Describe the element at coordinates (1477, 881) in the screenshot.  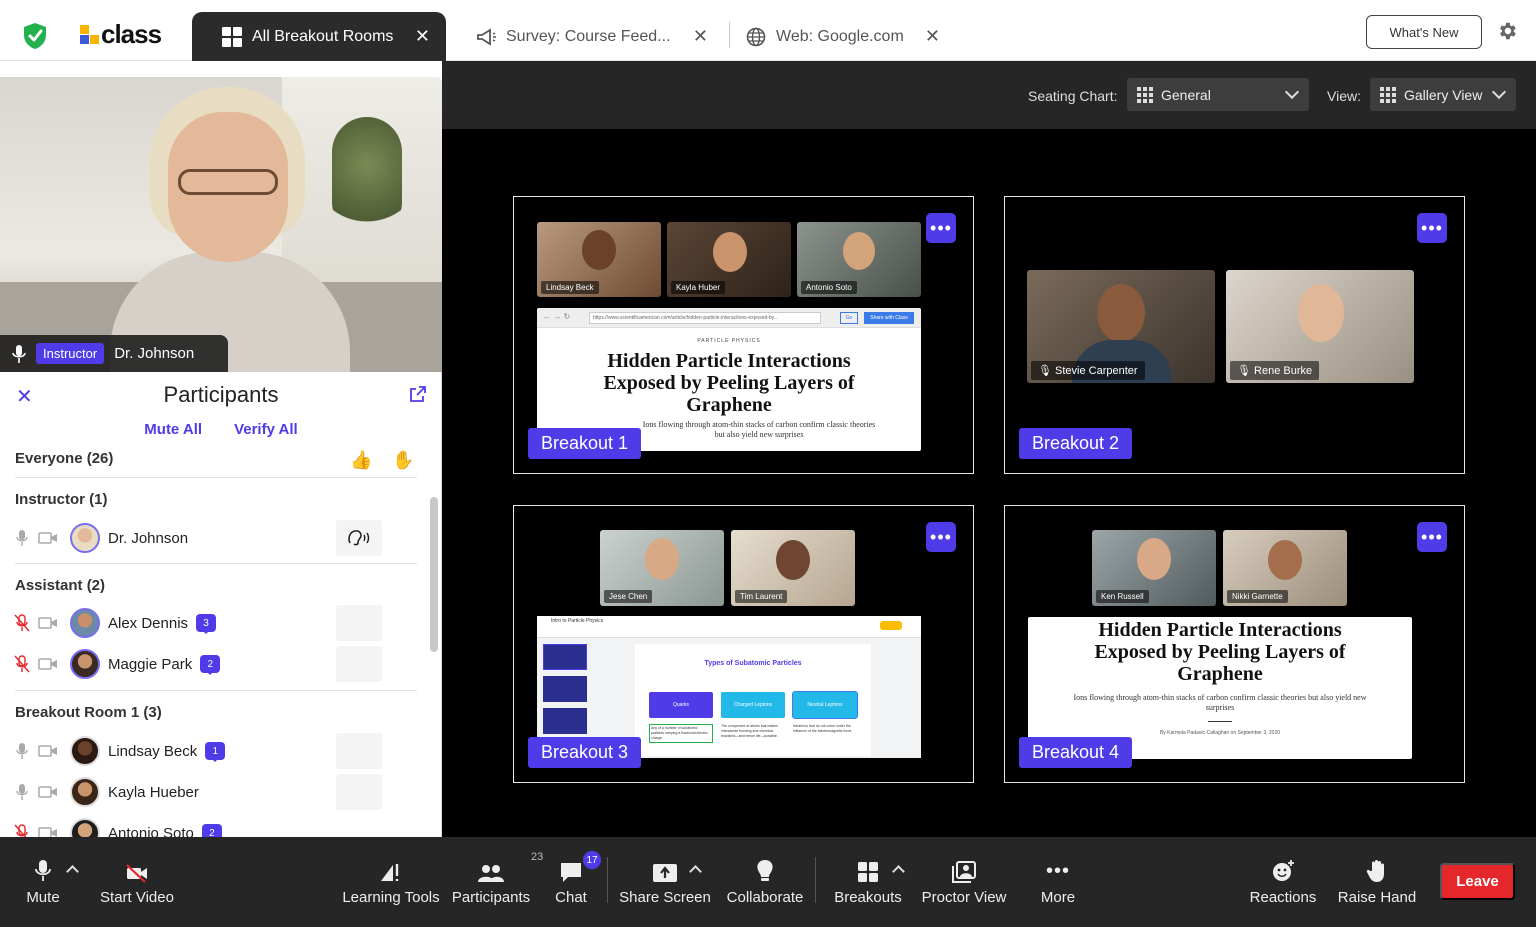
I see `leave-button: Leave` at that location.